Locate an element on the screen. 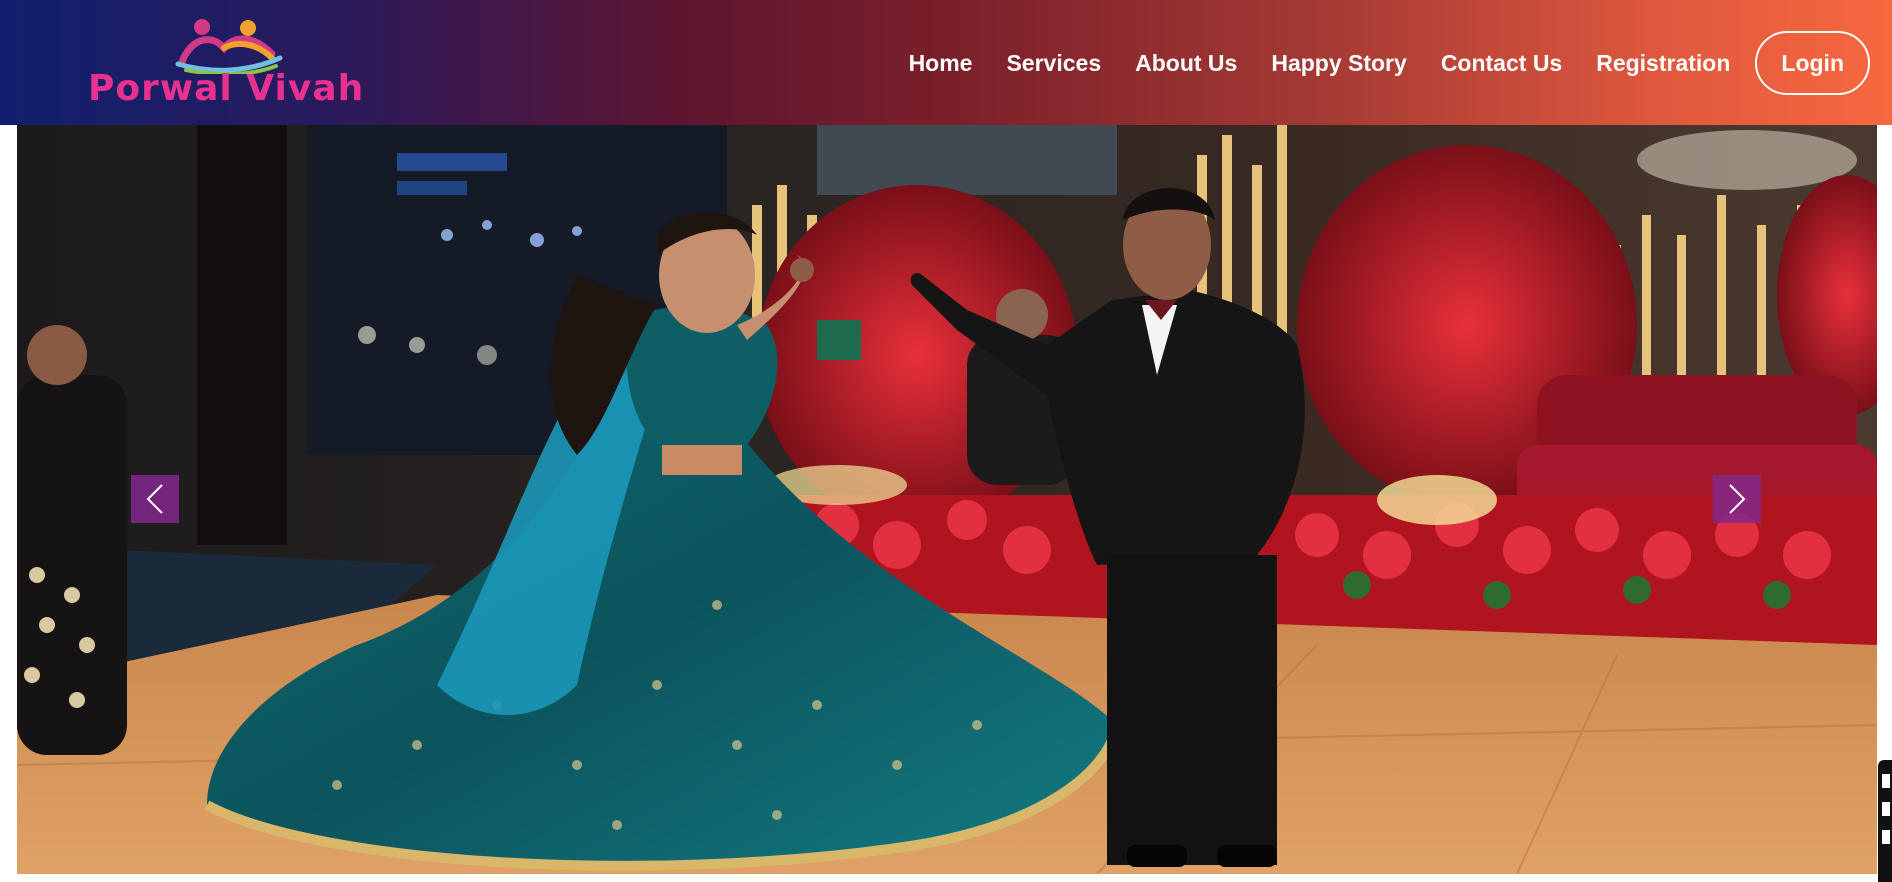  chevron-left-icon is located at coordinates (154, 499).